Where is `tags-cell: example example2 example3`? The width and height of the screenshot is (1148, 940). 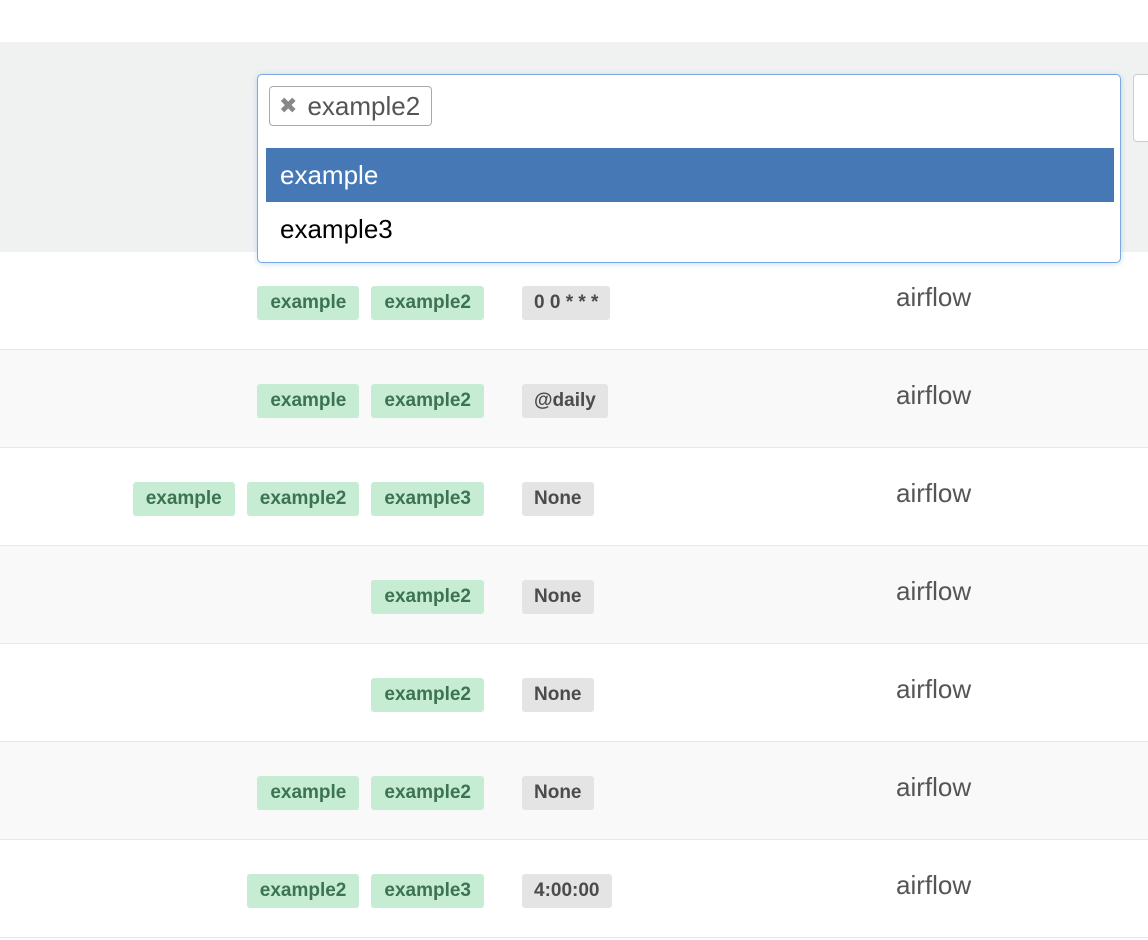 tags-cell: example example2 example3 is located at coordinates (308, 499).